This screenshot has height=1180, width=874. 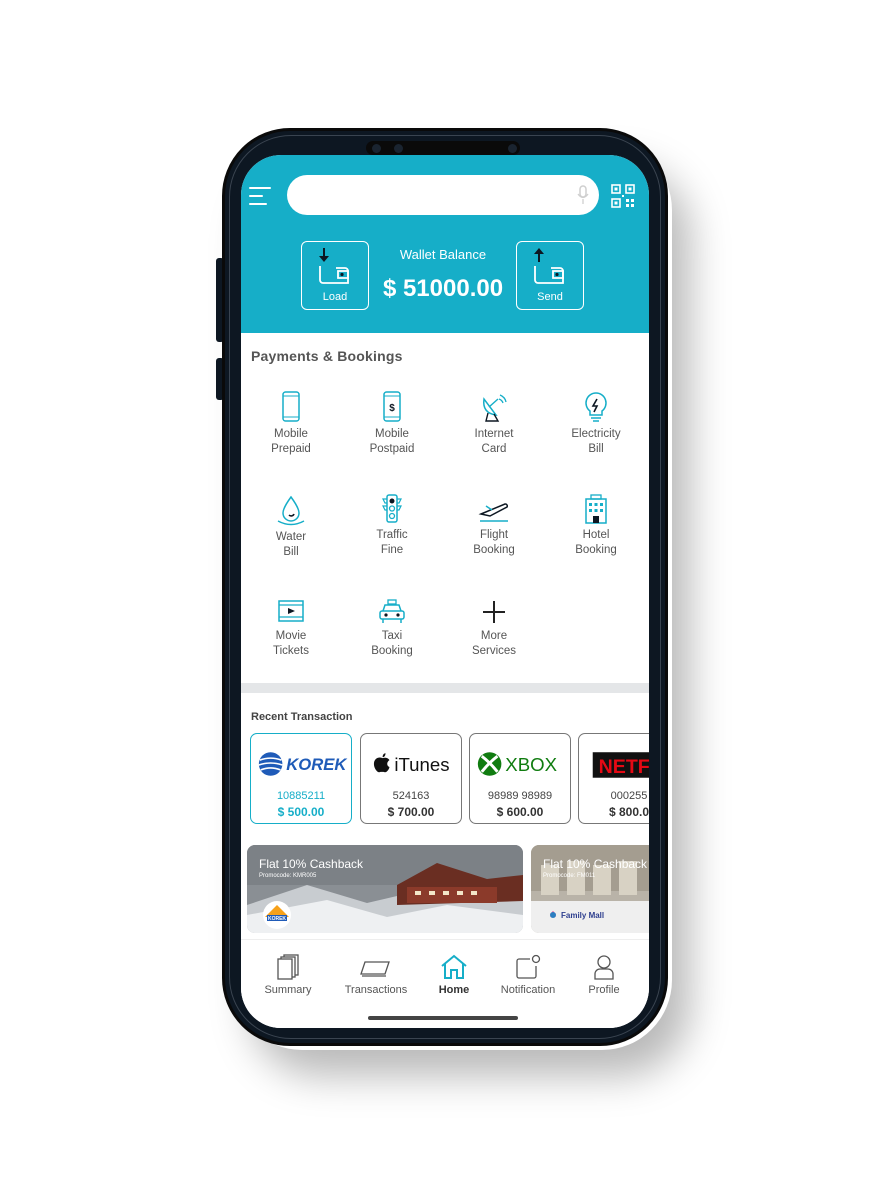 I want to click on nav-label: Transactions, so click(x=376, y=990).